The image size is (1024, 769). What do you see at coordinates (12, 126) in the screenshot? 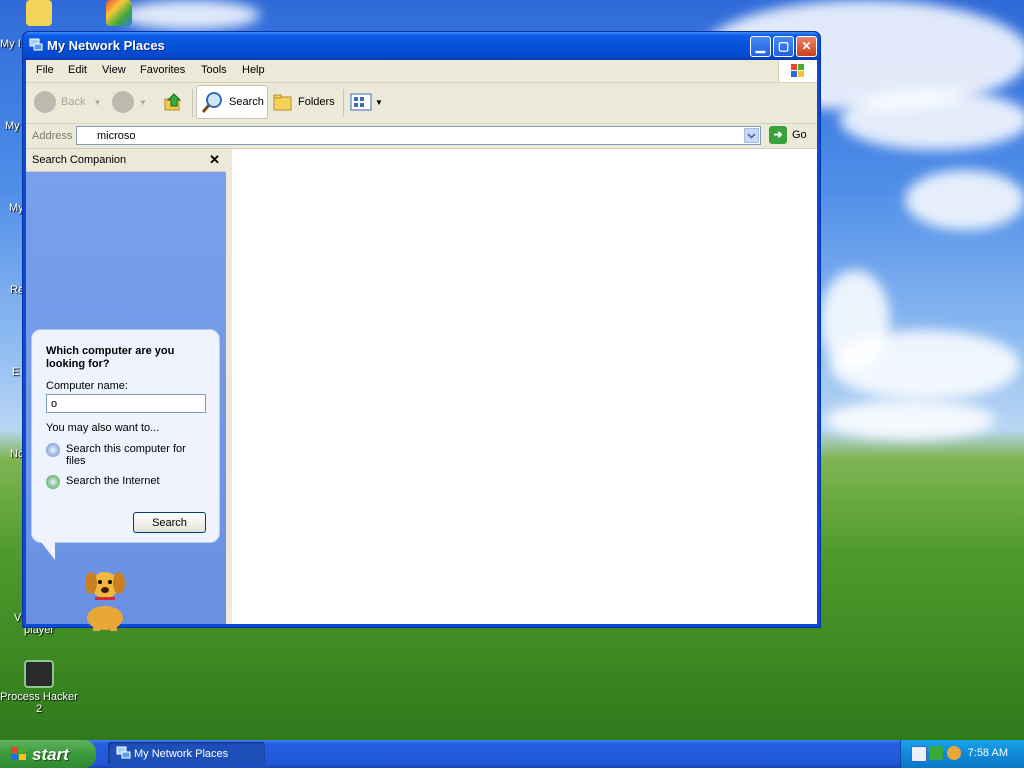
I see `desktop-icon-label: My` at bounding box center [12, 126].